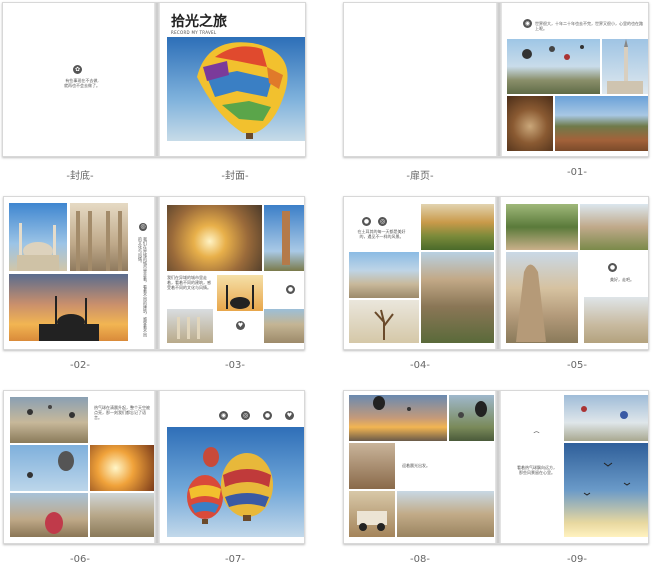 The height and width of the screenshot is (581, 658). I want to click on photo-jeep, so click(372, 514).